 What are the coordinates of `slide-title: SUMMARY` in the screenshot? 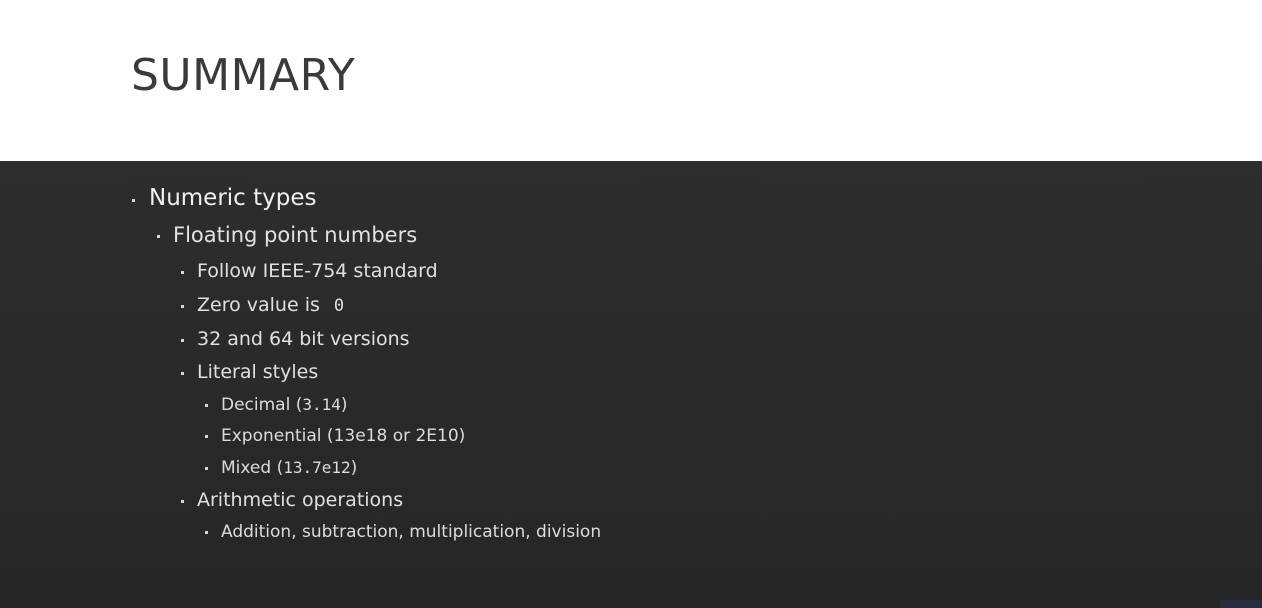 It's located at (243, 75).